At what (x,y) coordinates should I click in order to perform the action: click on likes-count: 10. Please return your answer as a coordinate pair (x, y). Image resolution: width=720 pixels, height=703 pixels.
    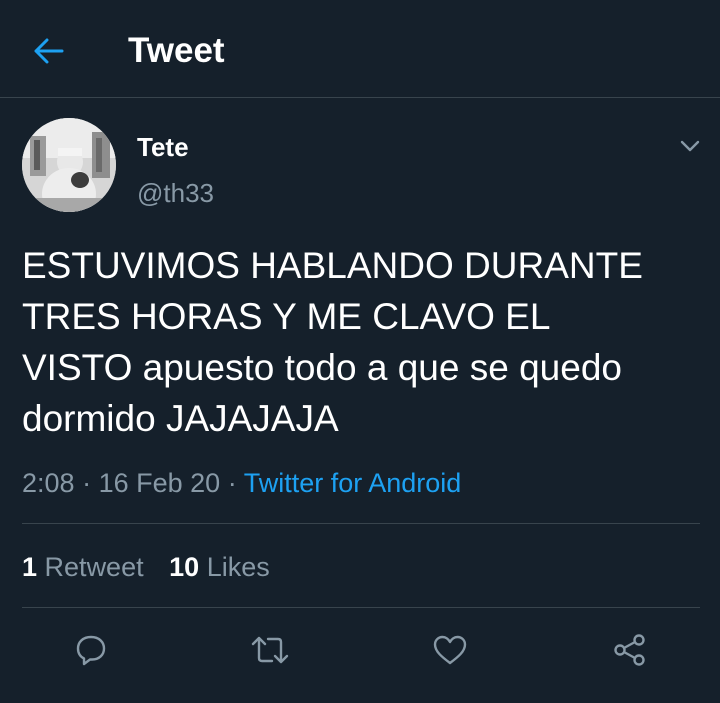
    Looking at the image, I should click on (184, 567).